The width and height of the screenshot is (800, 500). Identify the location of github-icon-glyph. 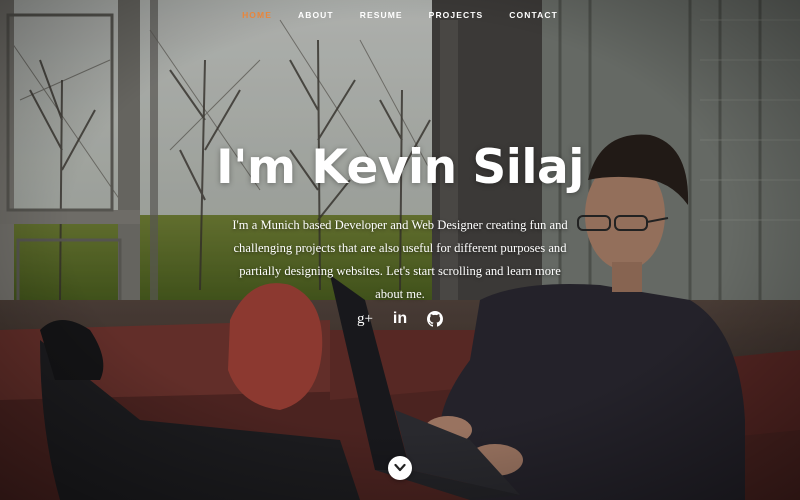
(435, 319).